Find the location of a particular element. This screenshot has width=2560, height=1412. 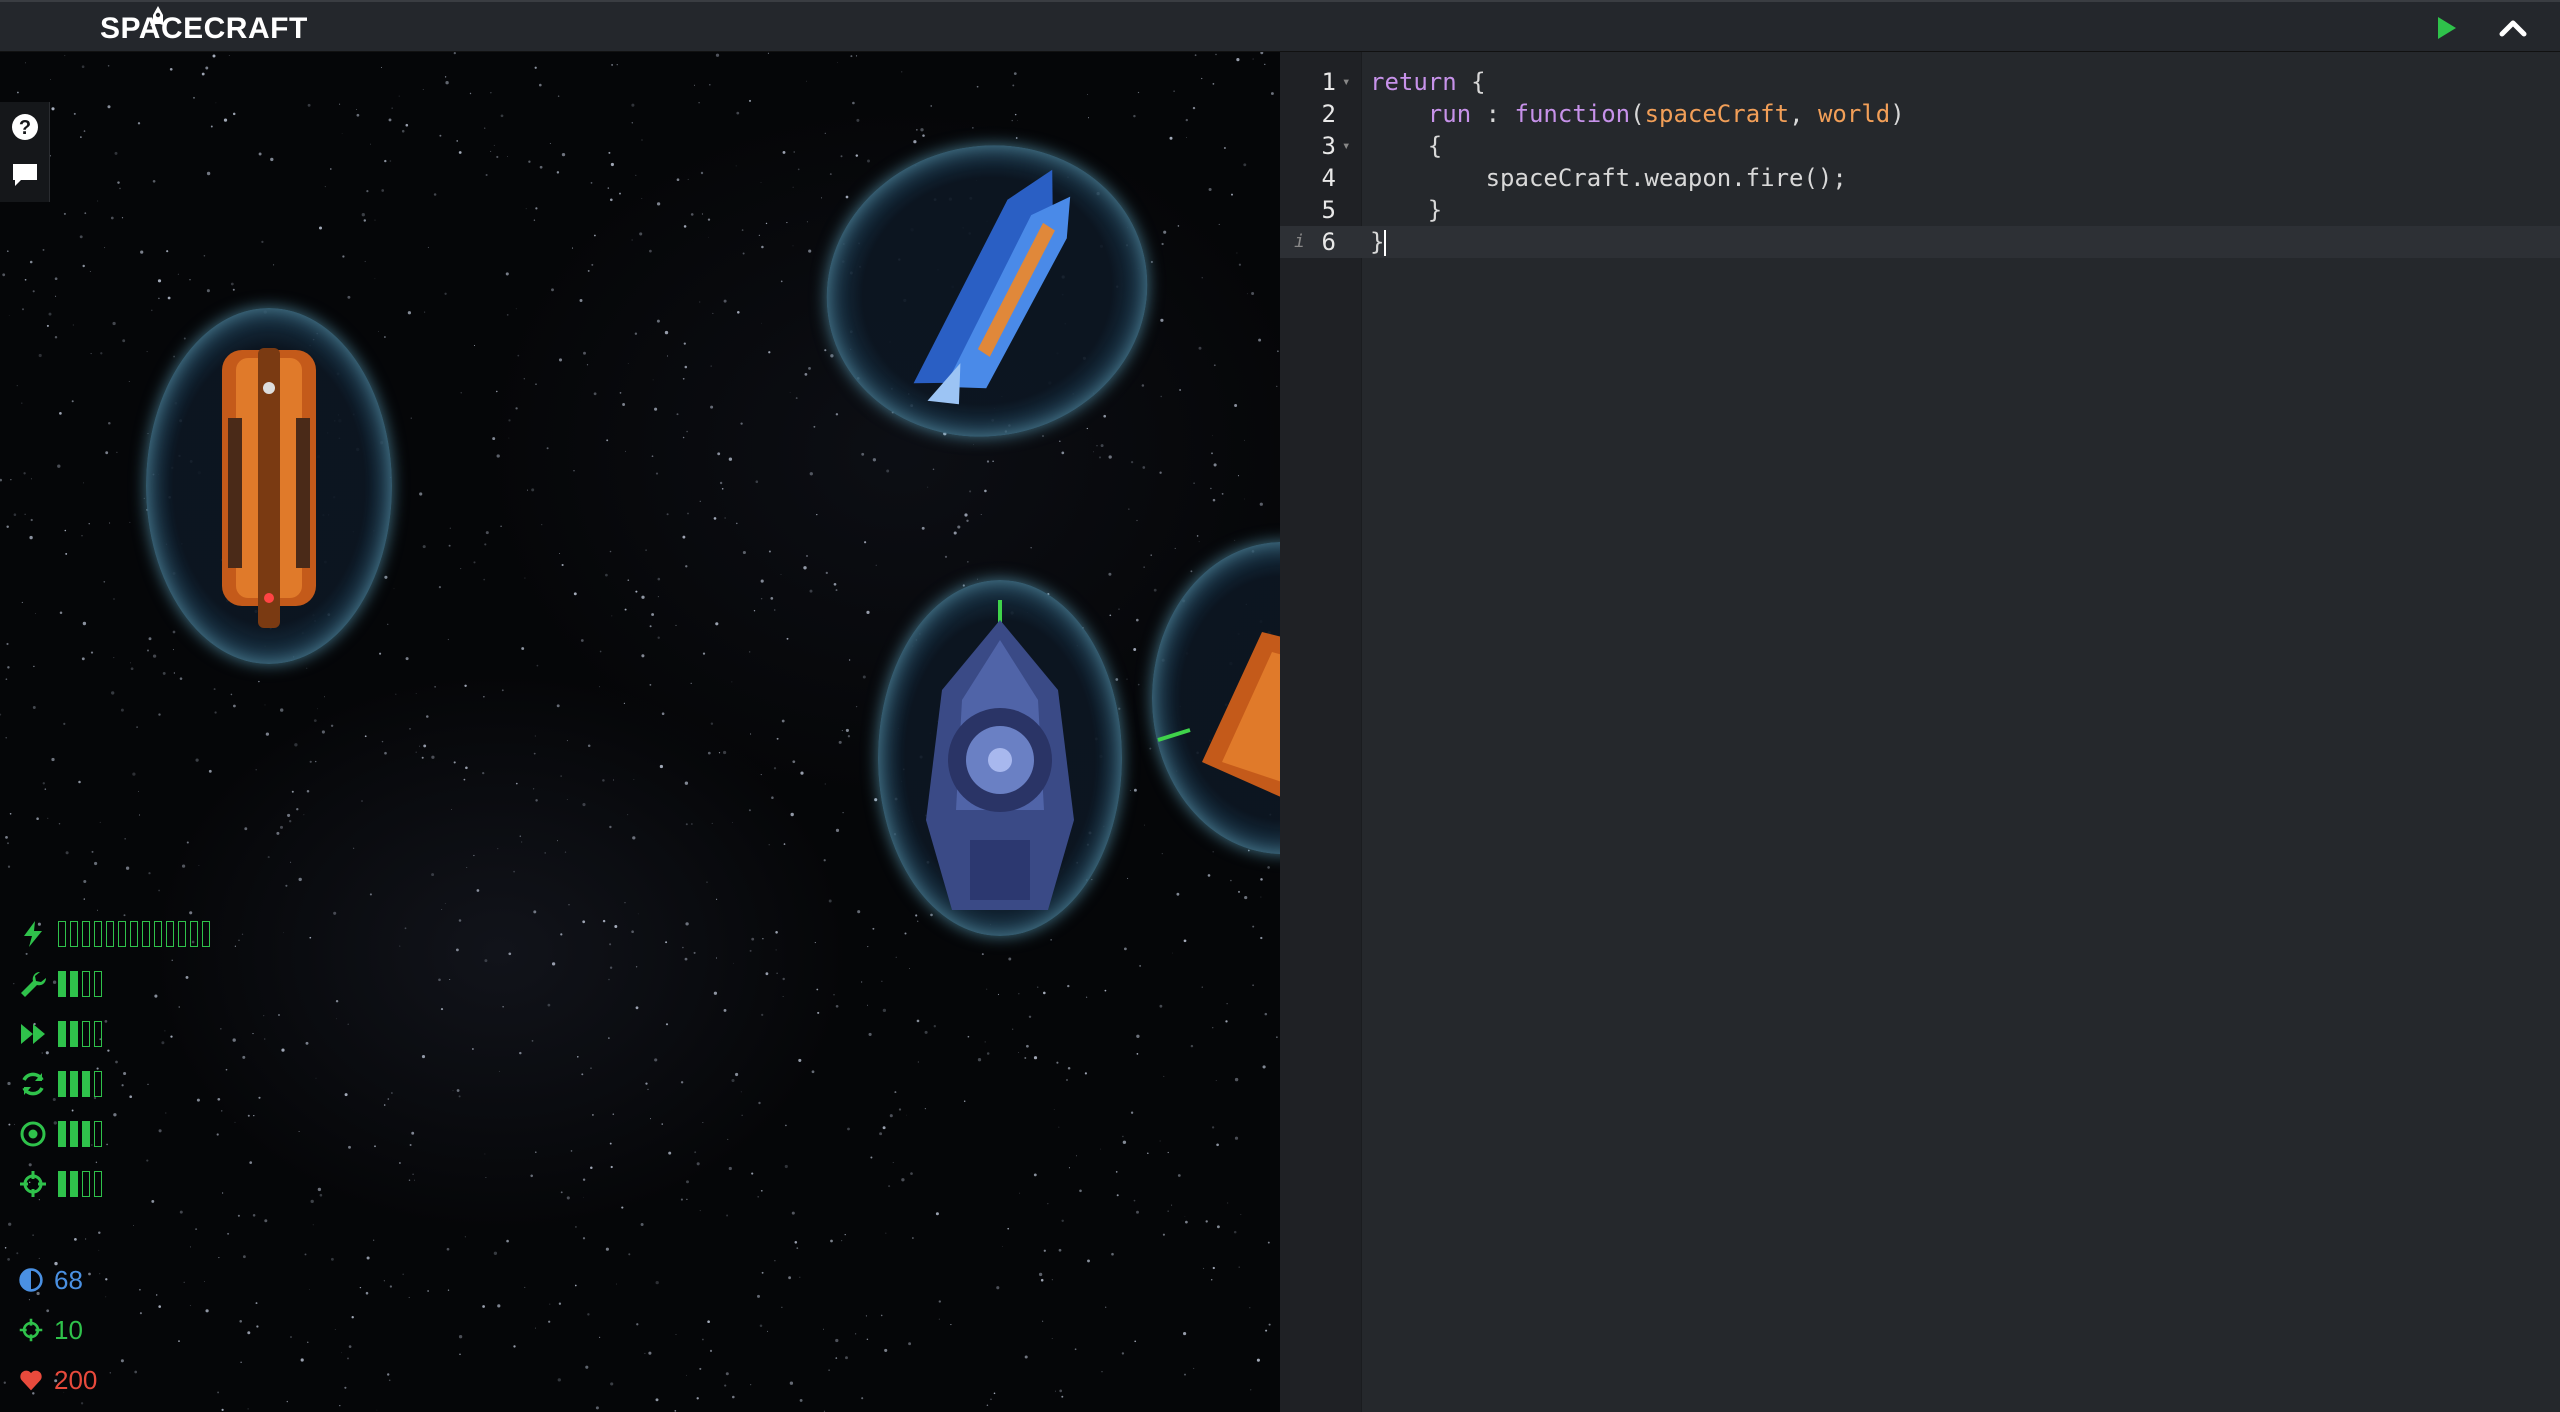

code-line: 5 } is located at coordinates (1920, 210).